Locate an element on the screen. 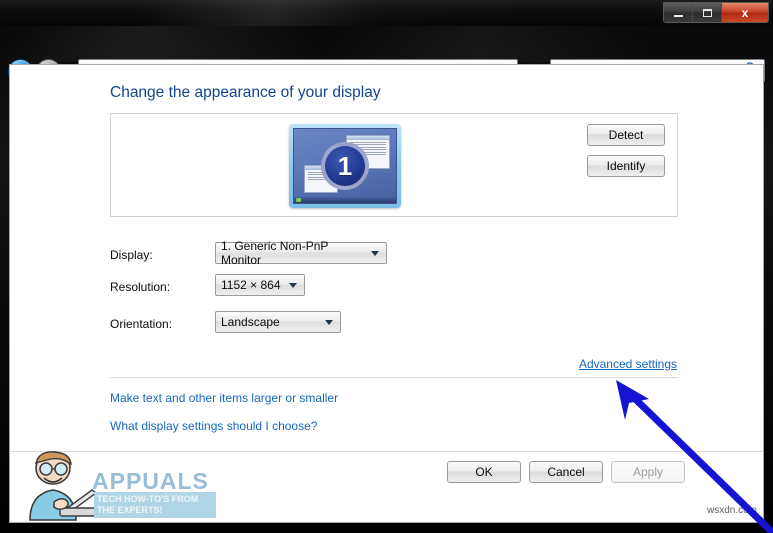  display-dropdown-value: 1. Generic Non-PnP Monitor is located at coordinates (275, 253).